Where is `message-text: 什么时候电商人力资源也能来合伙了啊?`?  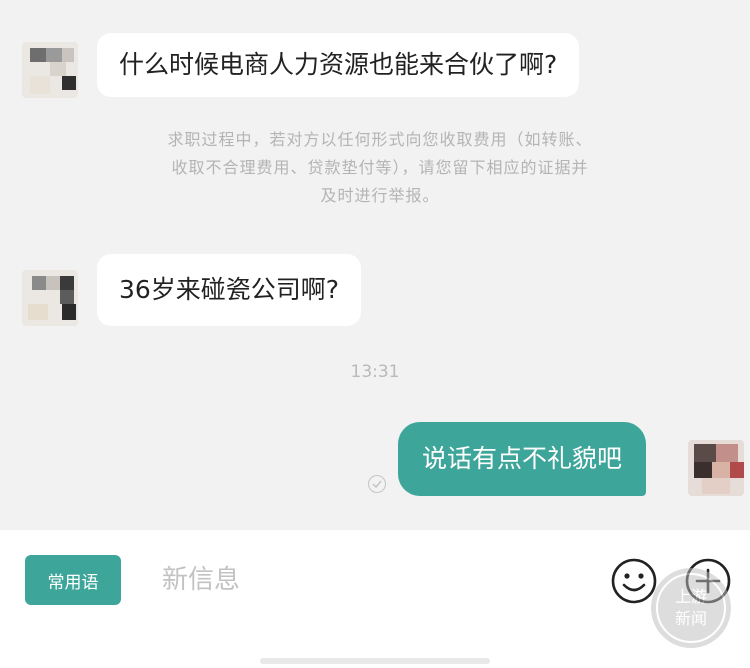 message-text: 什么时候电商人力资源也能来合伙了啊? is located at coordinates (338, 64).